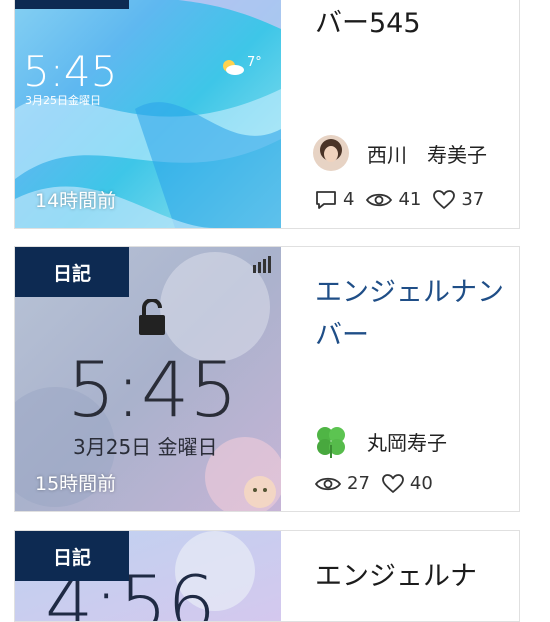  What do you see at coordinates (410, 314) in the screenshot?
I see `article-title: エンジェルナンバー` at bounding box center [410, 314].